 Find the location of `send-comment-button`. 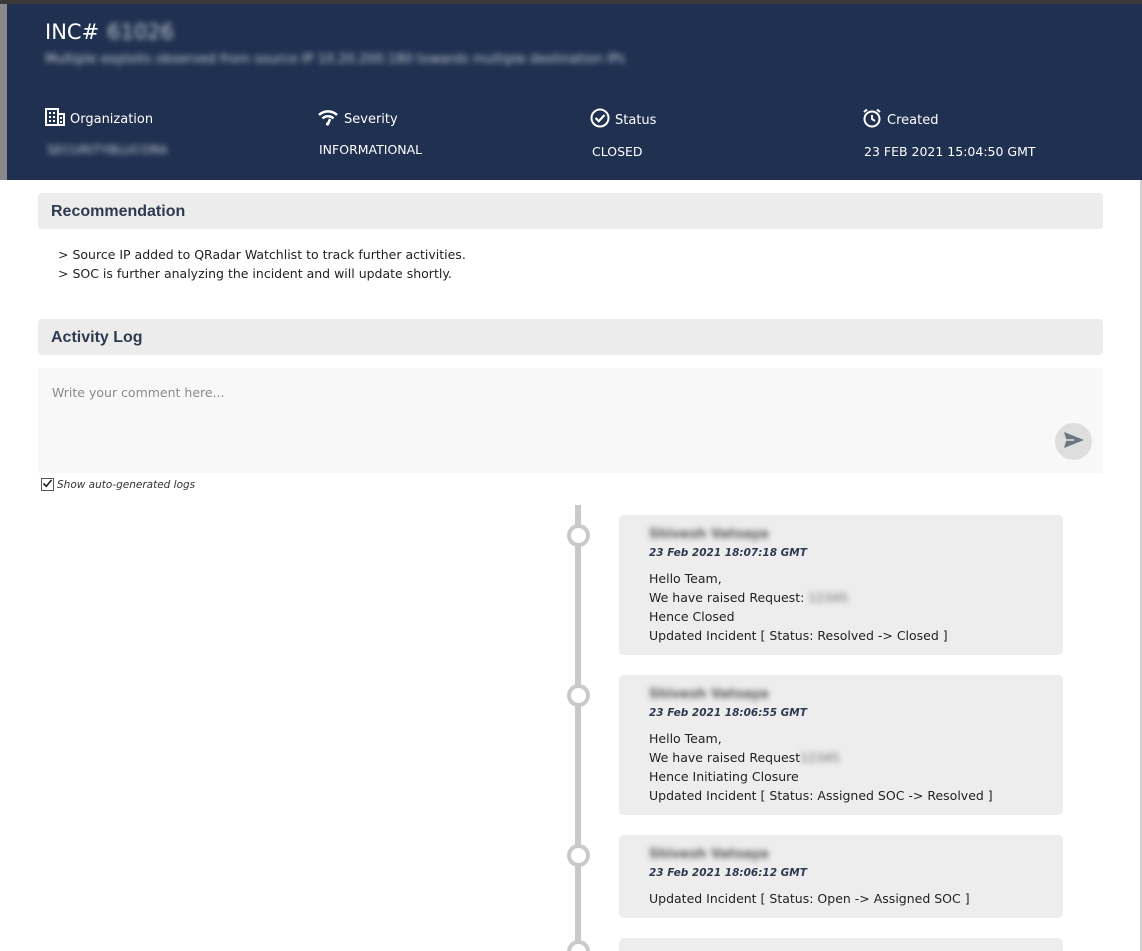

send-comment-button is located at coordinates (1073, 441).